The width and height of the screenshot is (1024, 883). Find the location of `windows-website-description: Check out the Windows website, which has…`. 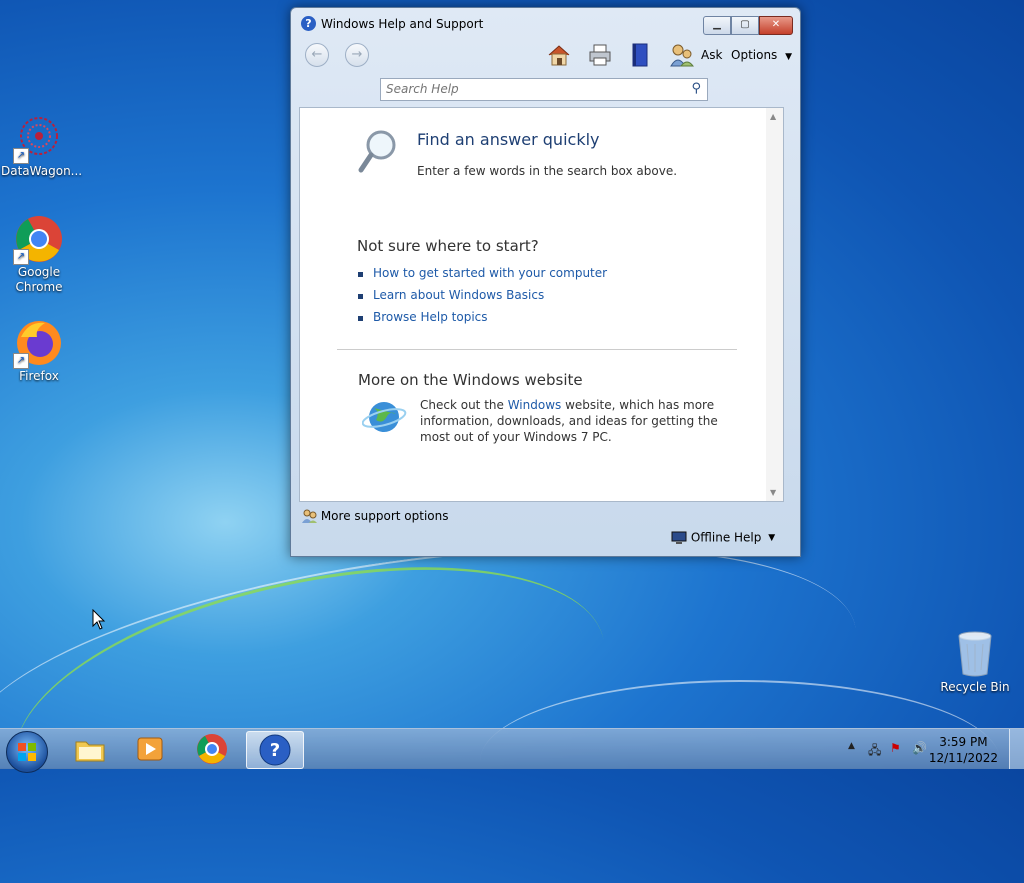

windows-website-description: Check out the Windows website, which has… is located at coordinates (570, 421).